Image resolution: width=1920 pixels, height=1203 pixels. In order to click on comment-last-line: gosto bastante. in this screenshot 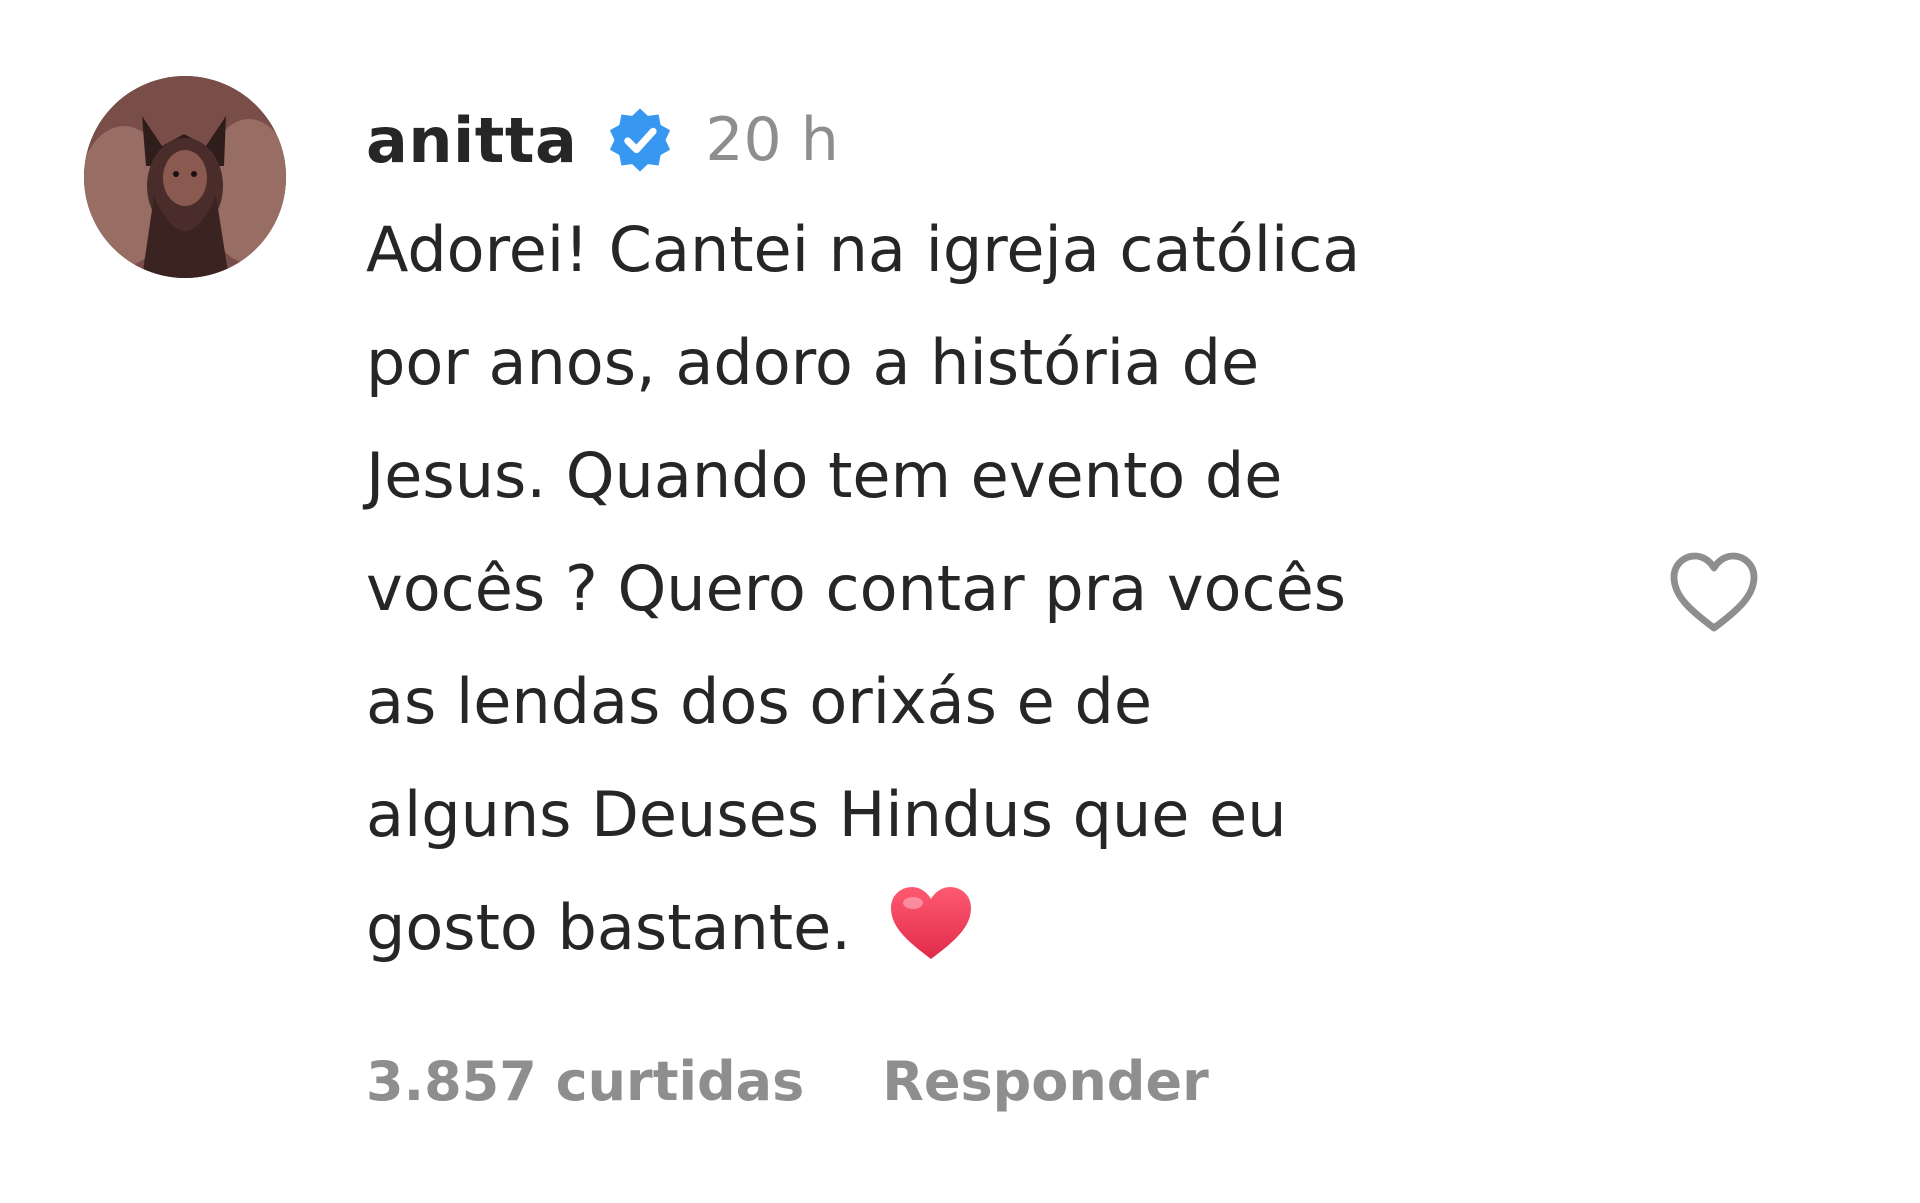, I will do `click(1006, 927)`.